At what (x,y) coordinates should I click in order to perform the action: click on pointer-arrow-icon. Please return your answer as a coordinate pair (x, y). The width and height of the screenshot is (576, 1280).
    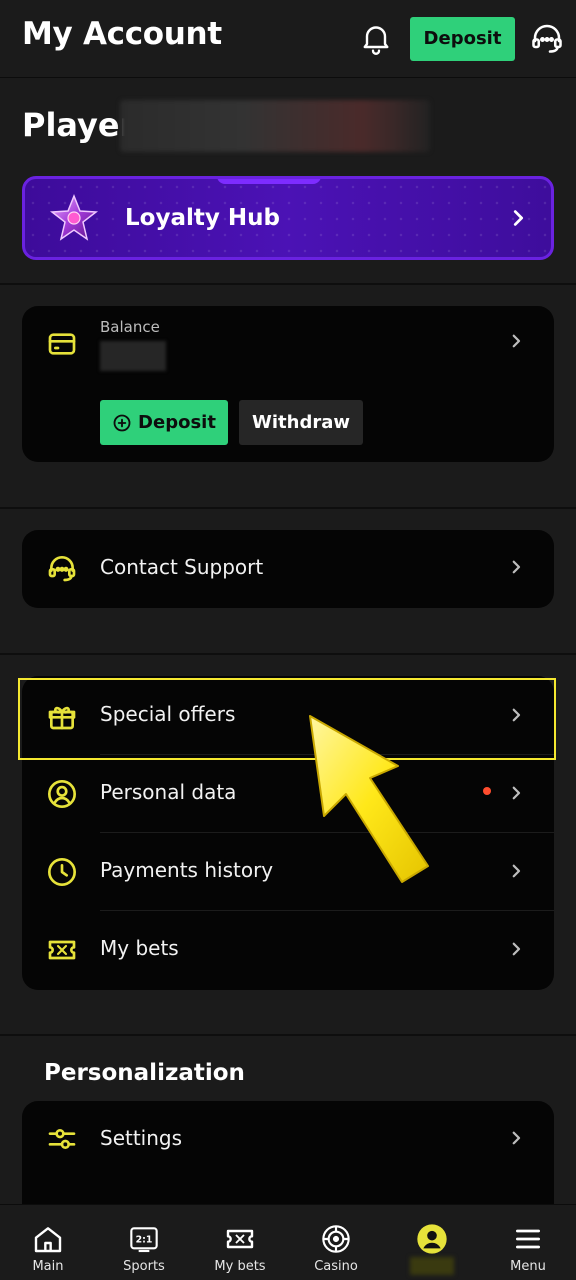
    Looking at the image, I should click on (369, 799).